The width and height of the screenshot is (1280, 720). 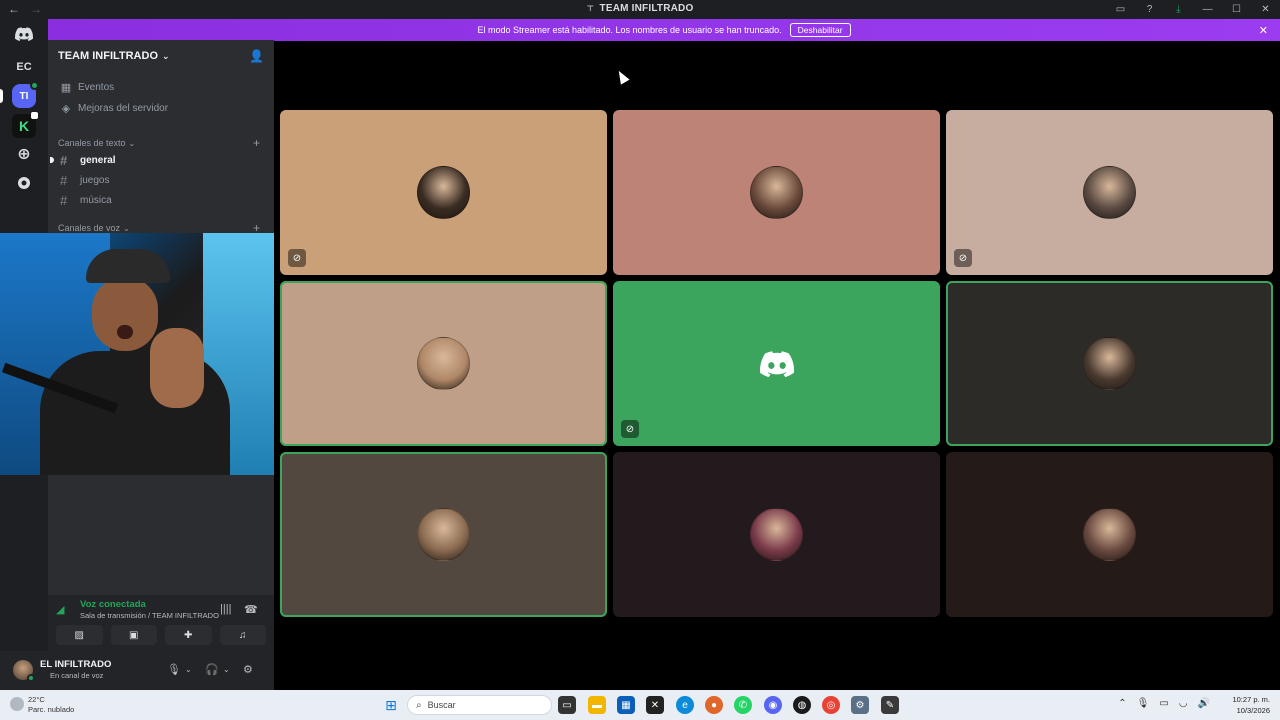 What do you see at coordinates (1183, 703) in the screenshot?
I see `network-icon: ◡` at bounding box center [1183, 703].